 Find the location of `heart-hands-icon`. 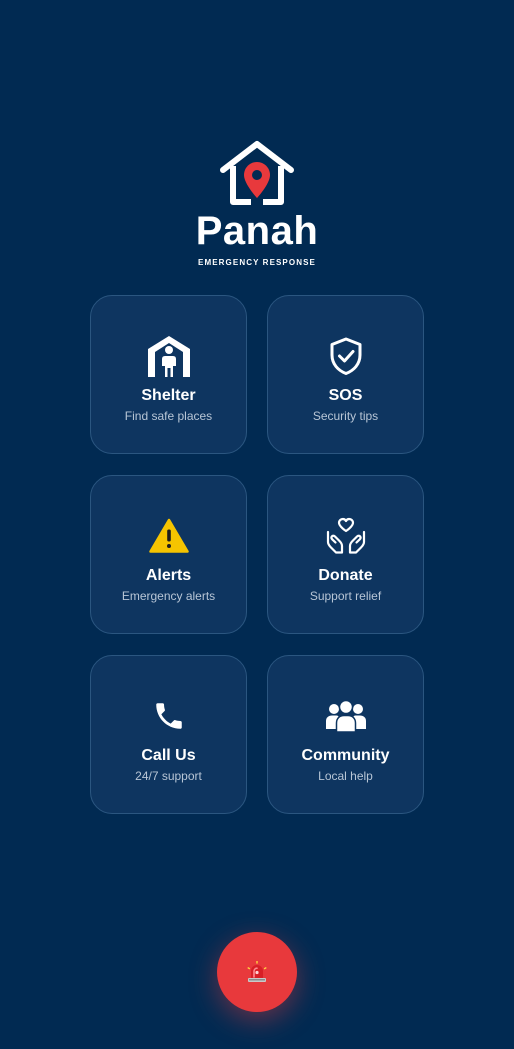

heart-hands-icon is located at coordinates (346, 536).